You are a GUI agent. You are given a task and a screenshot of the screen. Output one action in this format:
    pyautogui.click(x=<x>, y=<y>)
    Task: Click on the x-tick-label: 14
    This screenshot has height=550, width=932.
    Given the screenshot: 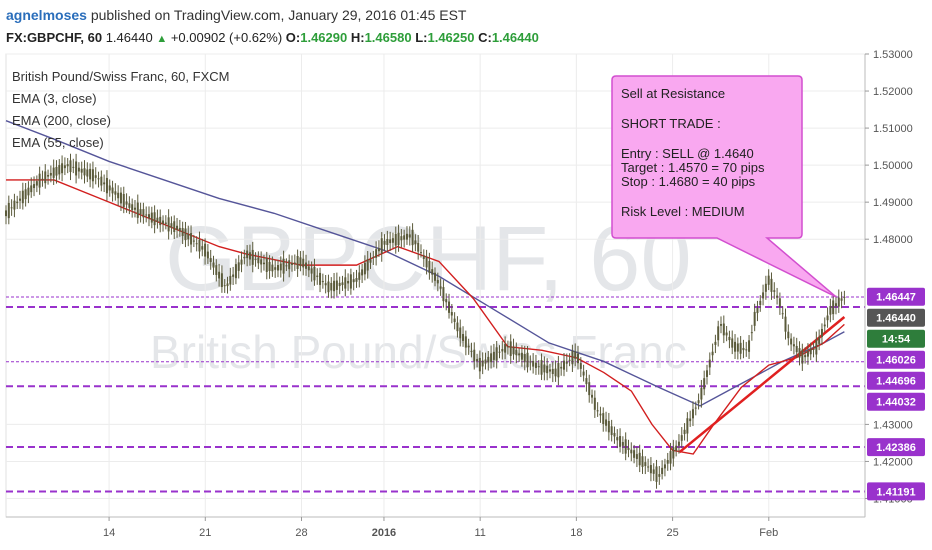 What is the action you would take?
    pyautogui.click(x=109, y=533)
    